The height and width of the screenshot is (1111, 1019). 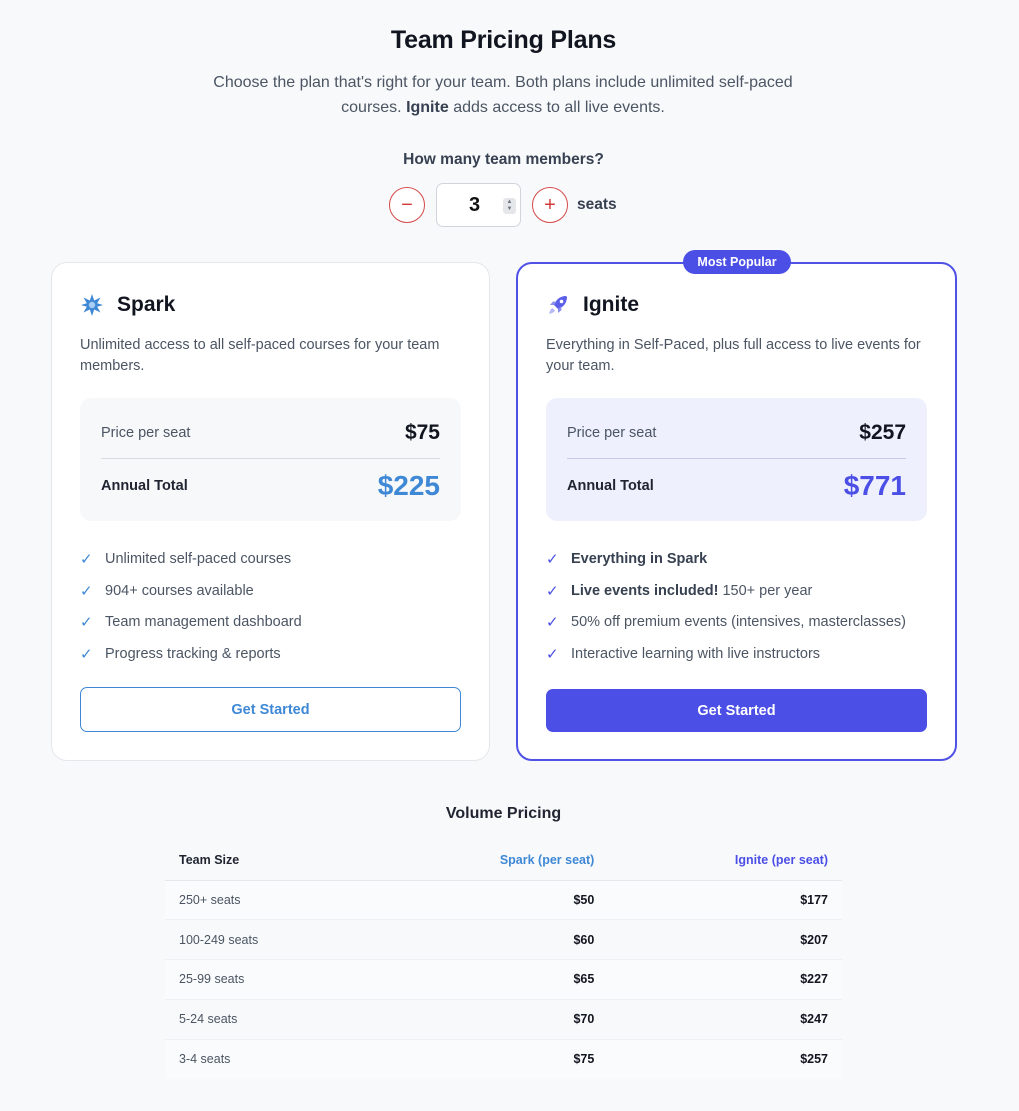 What do you see at coordinates (767, 590) in the screenshot?
I see `feature-text: 150+ per year` at bounding box center [767, 590].